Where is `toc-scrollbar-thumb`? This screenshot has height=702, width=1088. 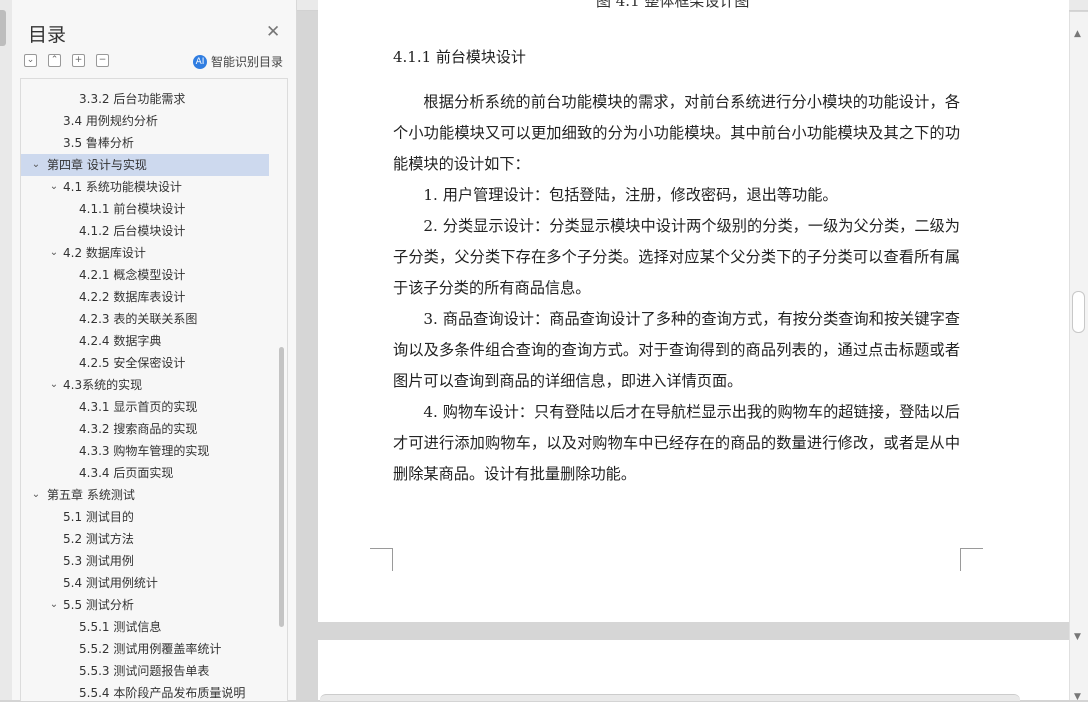 toc-scrollbar-thumb is located at coordinates (281, 487).